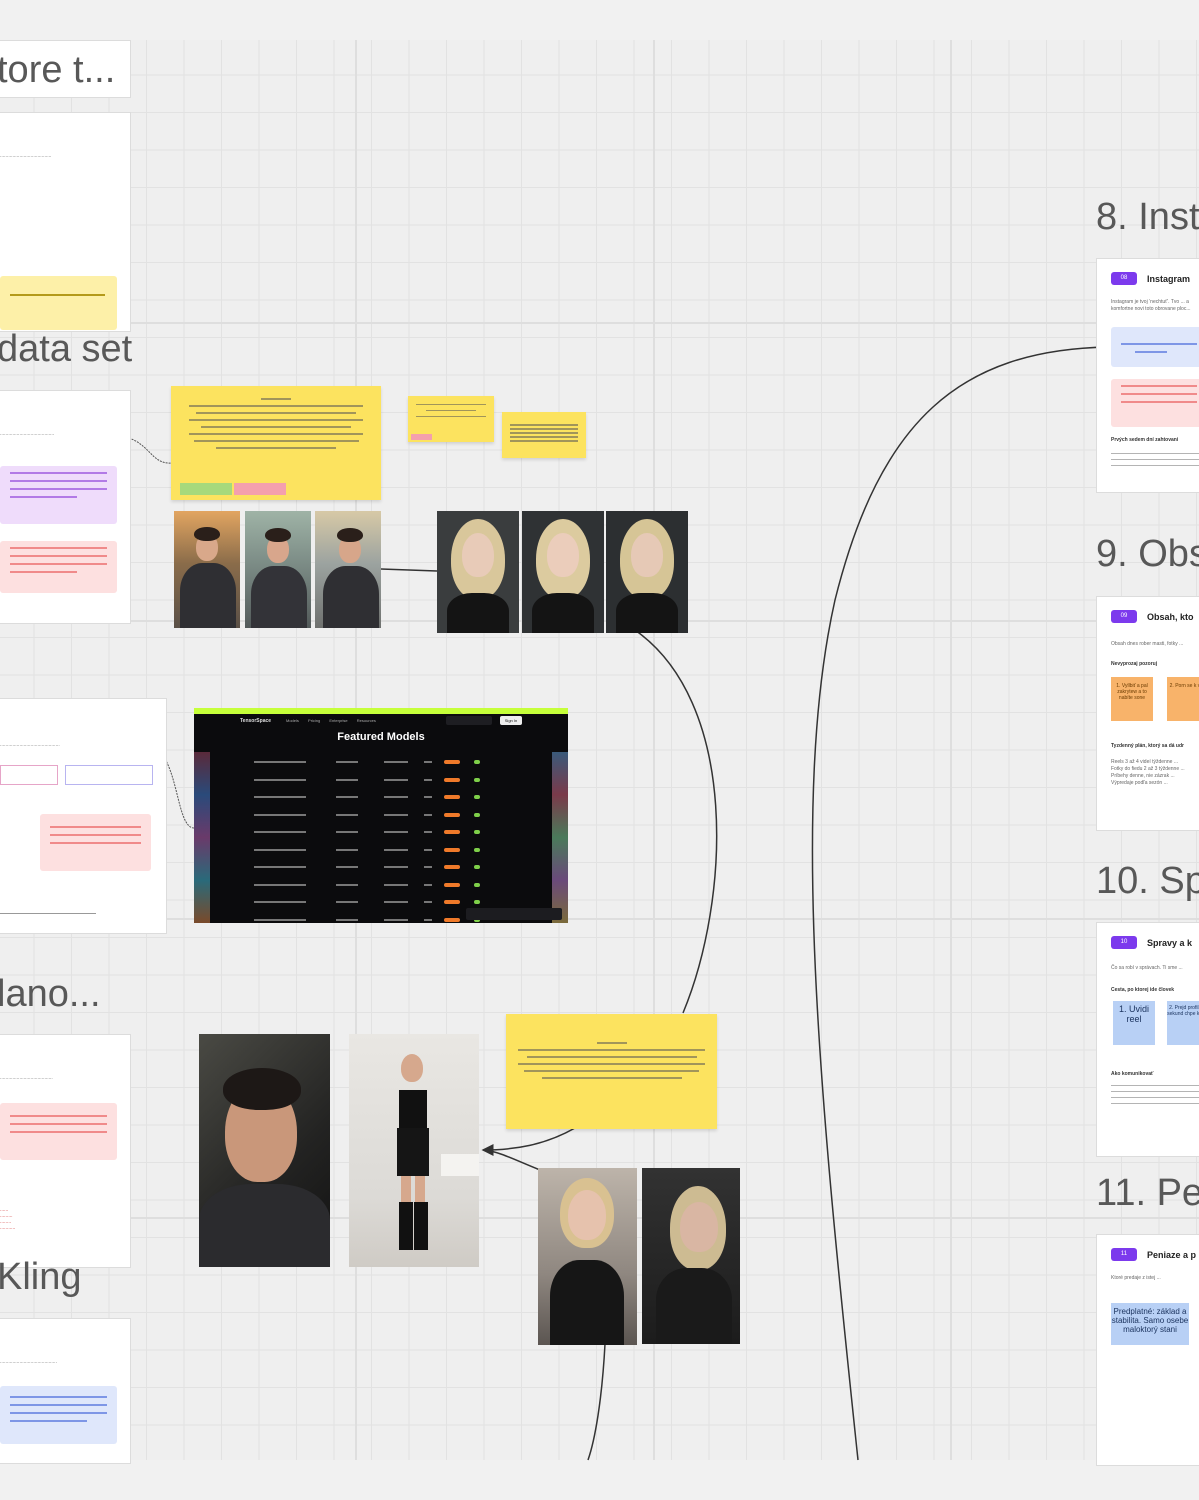 Image resolution: width=1199 pixels, height=1500 pixels. What do you see at coordinates (1147, 746) in the screenshot?
I see `card-section: Tyzdenný plán, ktorý sa dá udr` at bounding box center [1147, 746].